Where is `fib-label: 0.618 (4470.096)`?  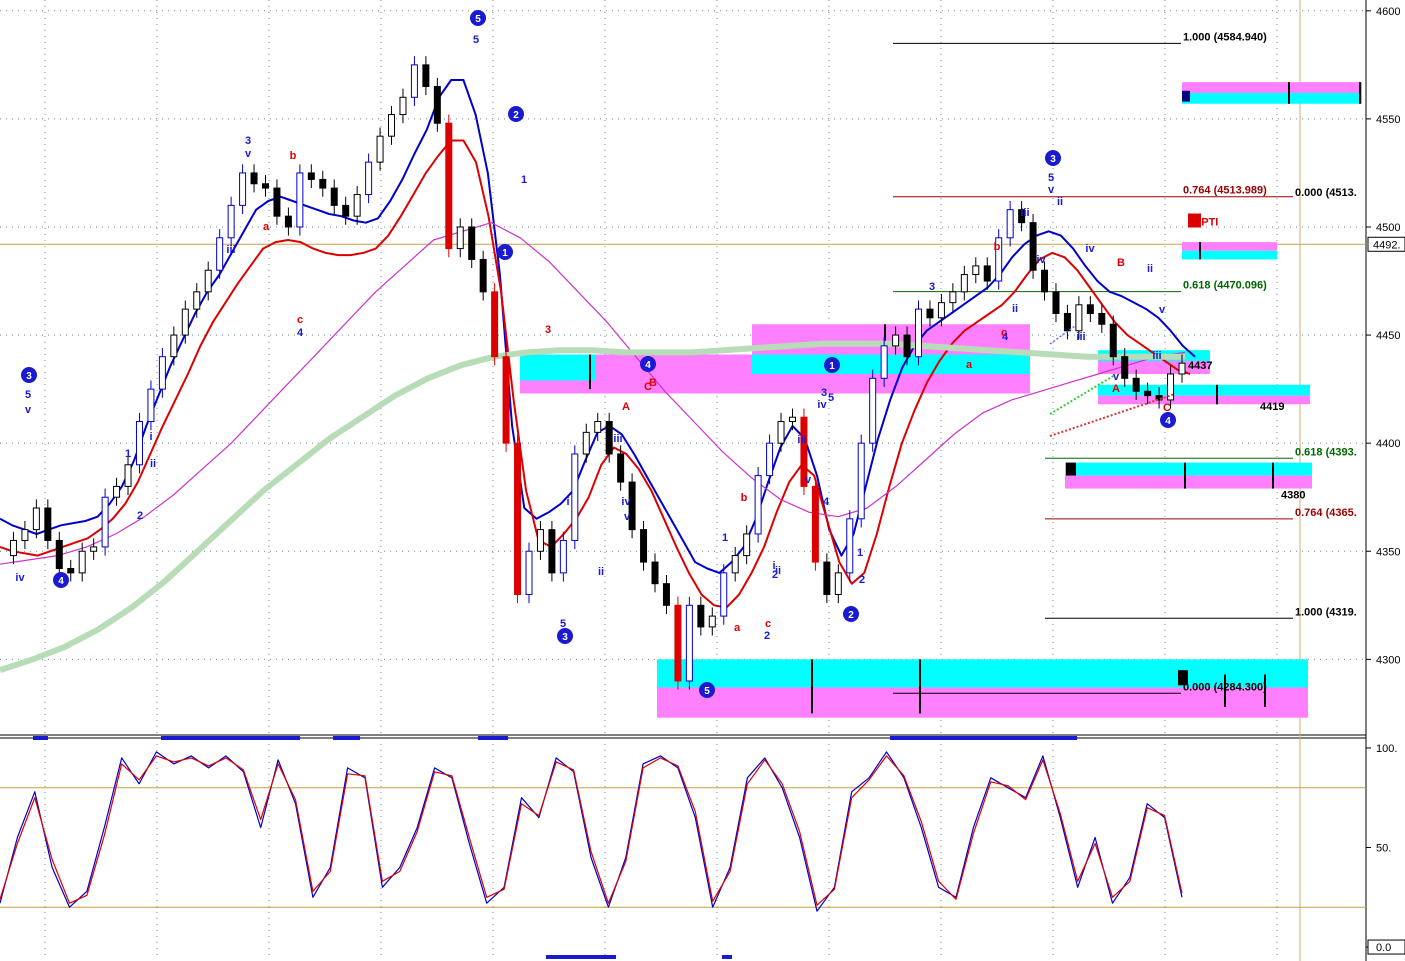
fib-label: 0.618 (4470.096) is located at coordinates (1225, 286).